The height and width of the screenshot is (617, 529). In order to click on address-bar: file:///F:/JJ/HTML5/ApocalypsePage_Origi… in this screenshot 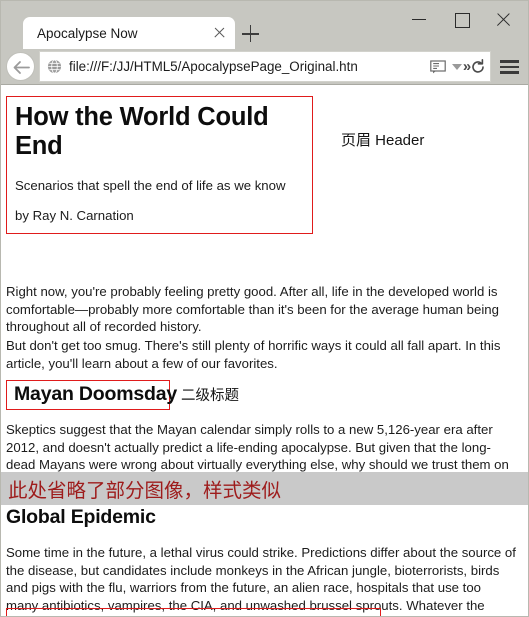, I will do `click(265, 66)`.